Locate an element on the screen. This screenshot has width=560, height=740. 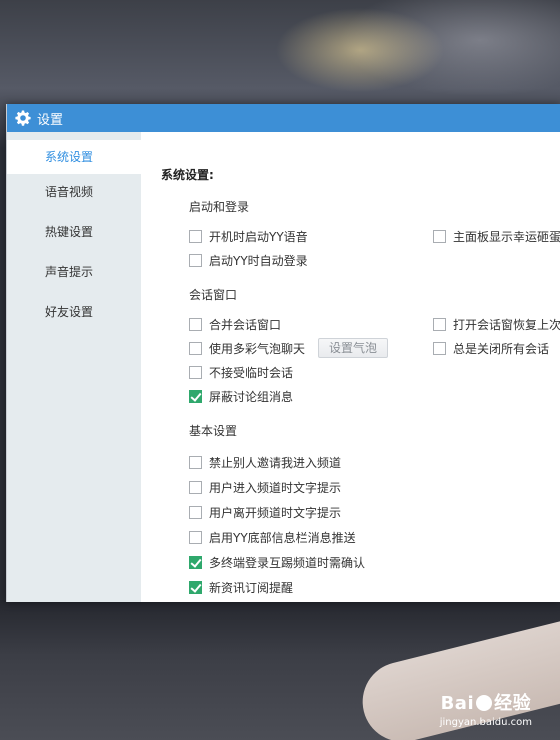
window-title: 设置 is located at coordinates (50, 120).